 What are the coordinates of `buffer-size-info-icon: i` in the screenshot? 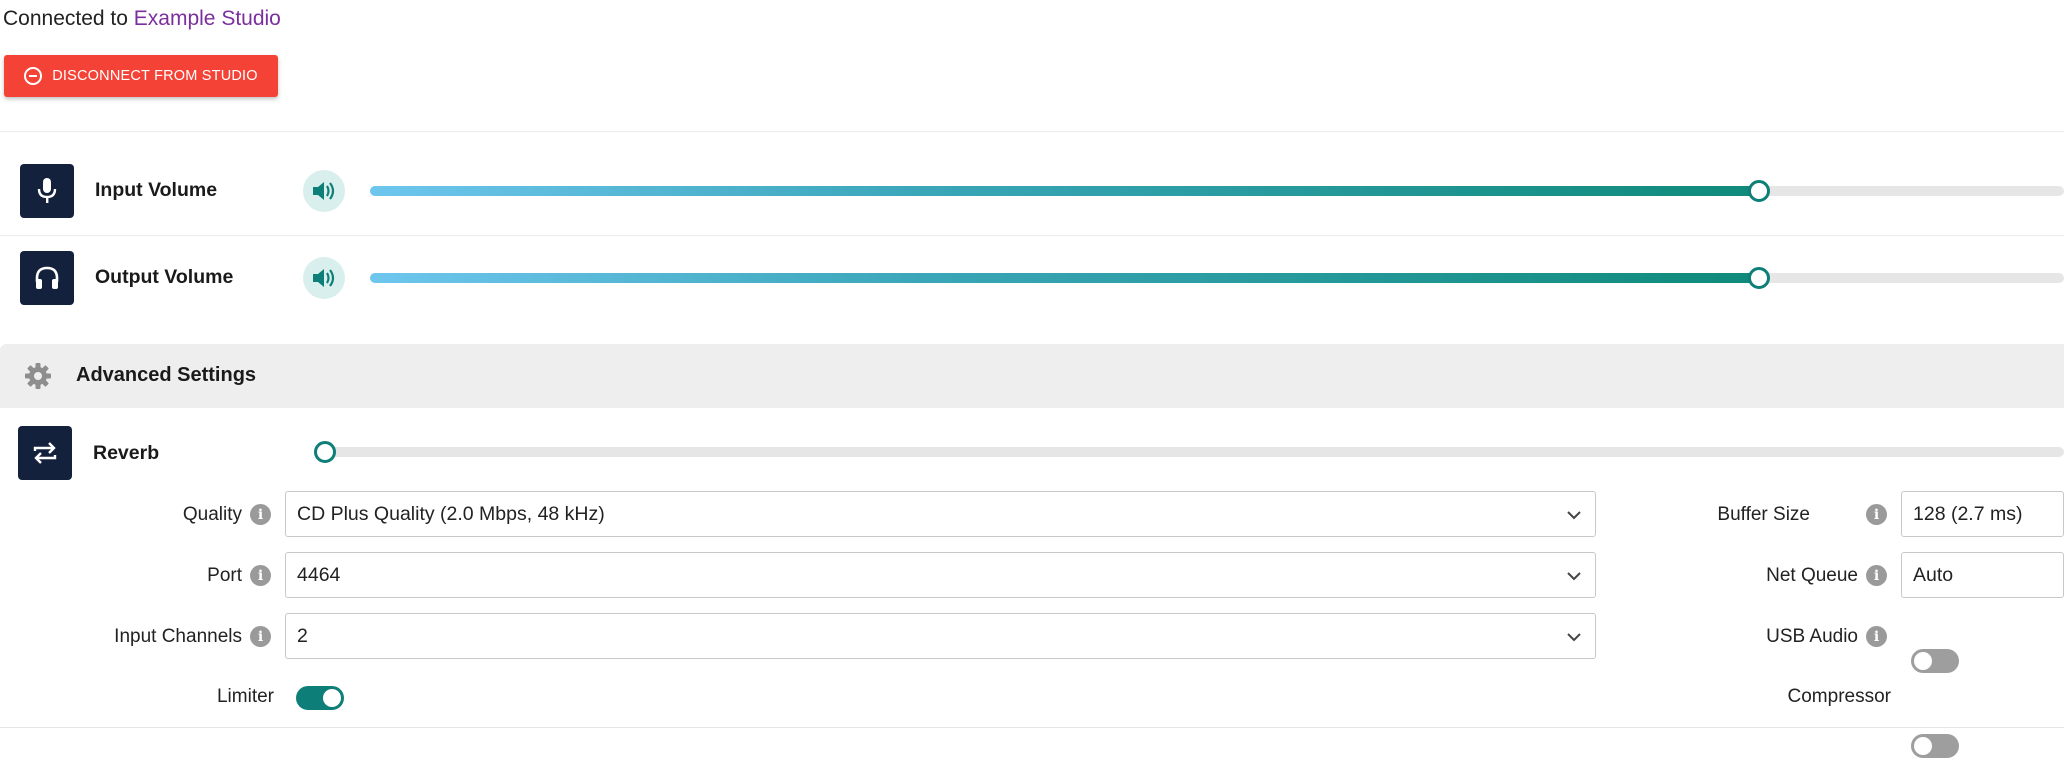 It's located at (1876, 514).